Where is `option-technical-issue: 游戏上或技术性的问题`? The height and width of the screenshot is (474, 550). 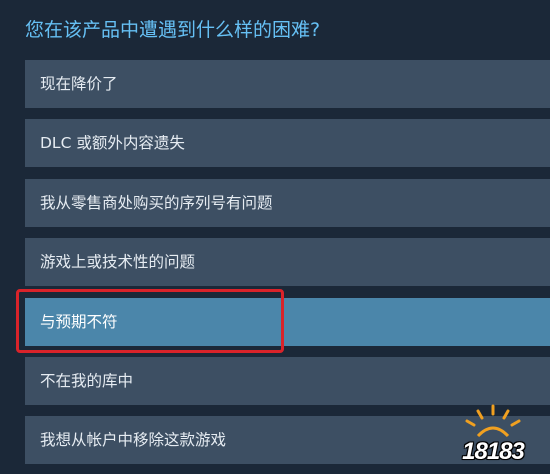 option-technical-issue: 游戏上或技术性的问题 is located at coordinates (287, 262).